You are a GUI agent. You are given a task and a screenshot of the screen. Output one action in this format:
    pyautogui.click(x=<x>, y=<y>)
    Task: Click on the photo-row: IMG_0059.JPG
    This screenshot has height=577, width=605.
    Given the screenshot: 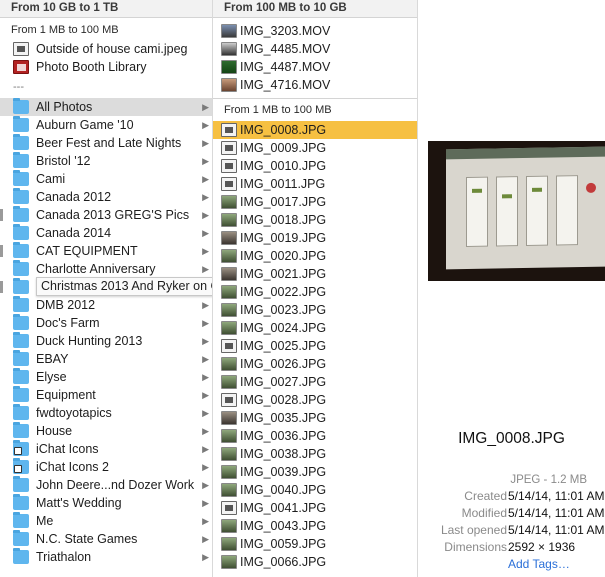 What is the action you would take?
    pyautogui.click(x=315, y=544)
    